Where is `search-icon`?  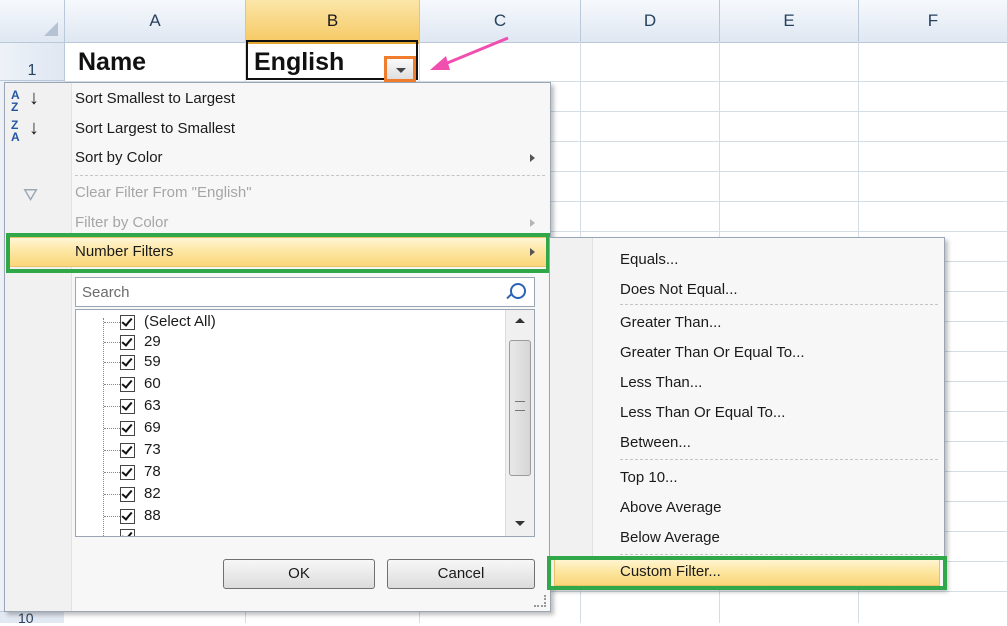 search-icon is located at coordinates (518, 291).